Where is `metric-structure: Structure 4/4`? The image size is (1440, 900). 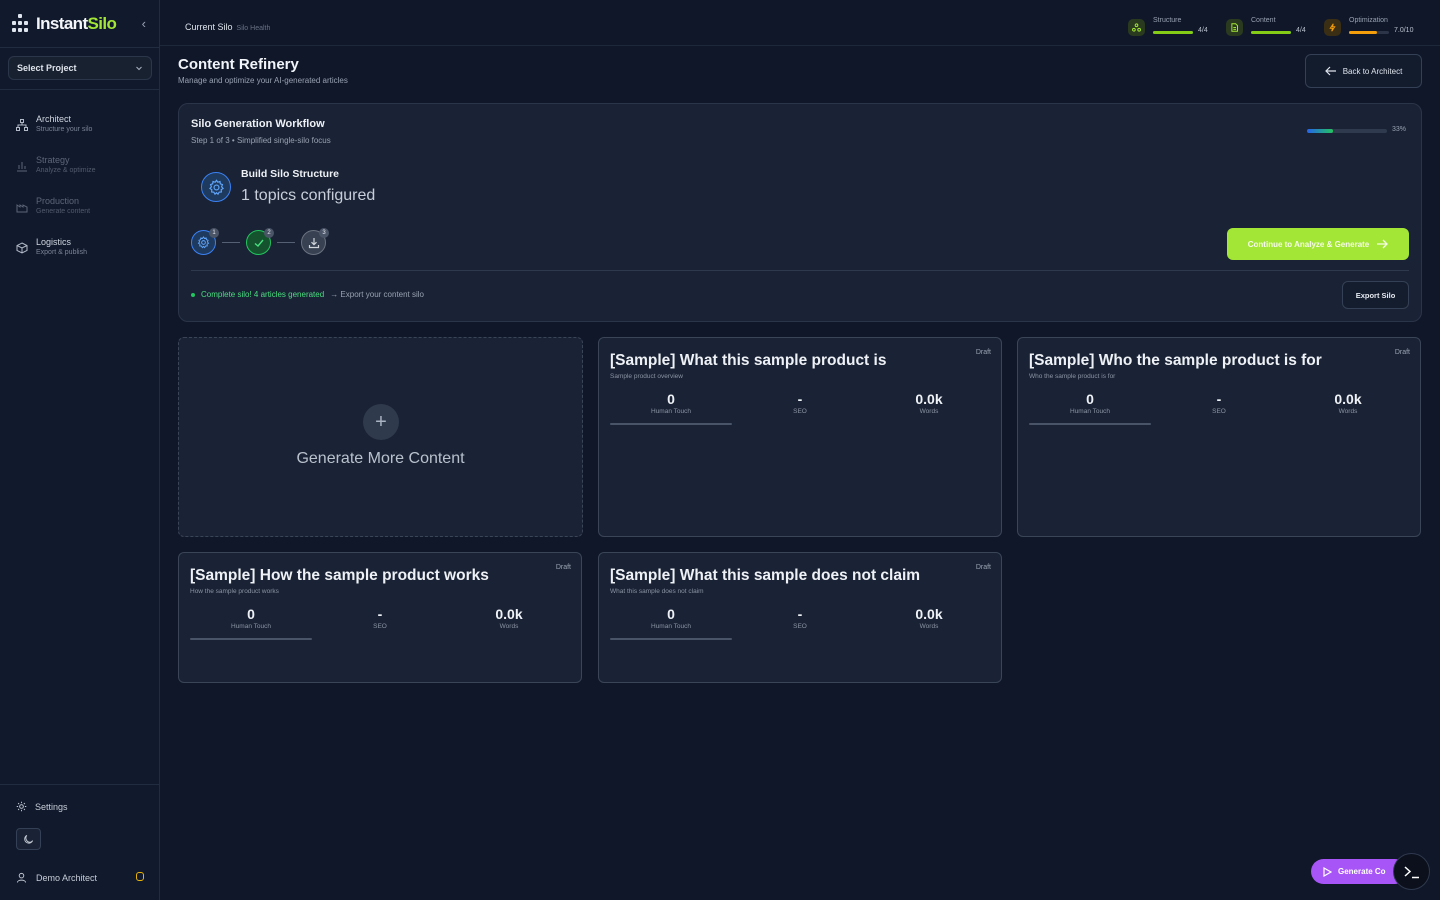 metric-structure: Structure 4/4 is located at coordinates (1173, 28).